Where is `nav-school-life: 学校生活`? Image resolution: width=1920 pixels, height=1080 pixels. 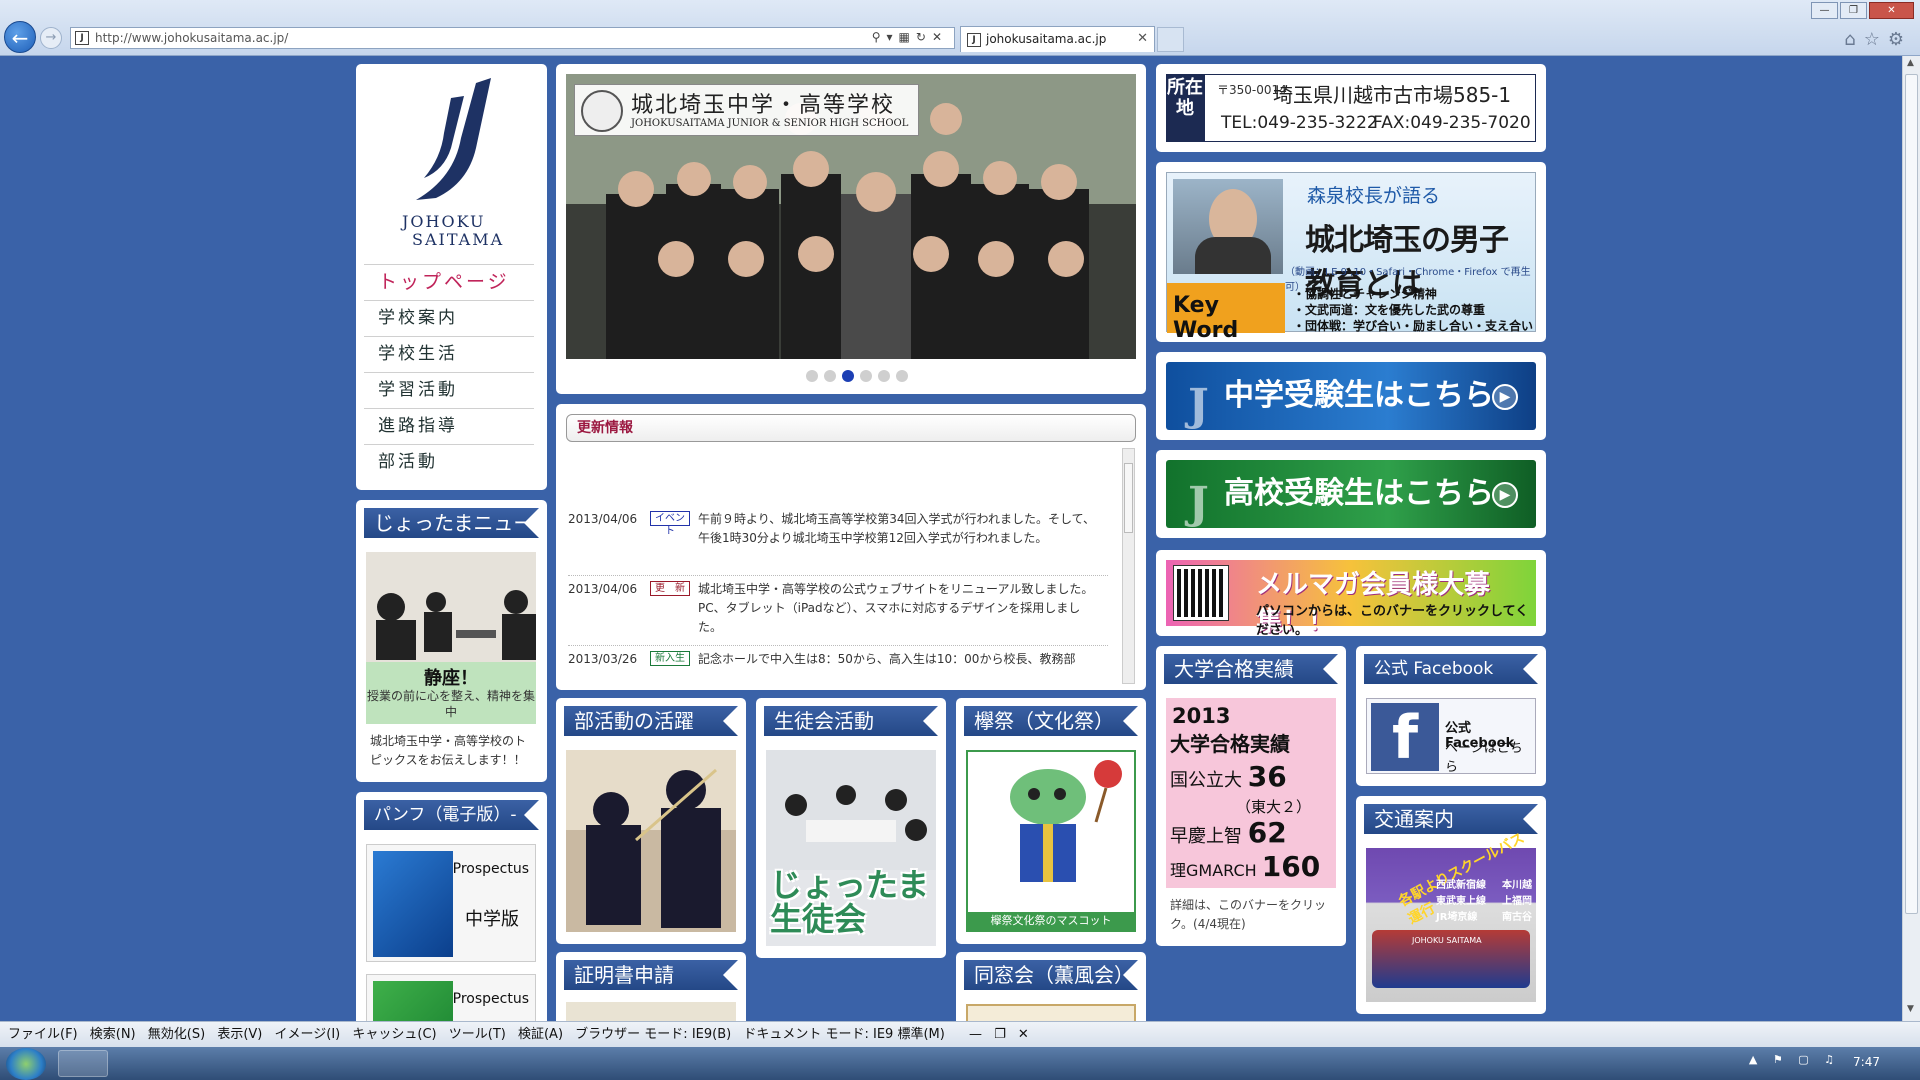 nav-school-life: 学校生活 is located at coordinates (449, 354).